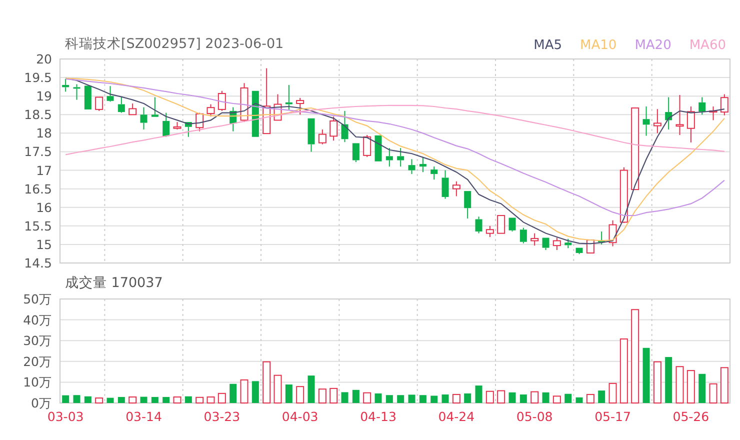 This screenshot has height=440, width=740. I want to click on legend-item: MA60, so click(707, 45).